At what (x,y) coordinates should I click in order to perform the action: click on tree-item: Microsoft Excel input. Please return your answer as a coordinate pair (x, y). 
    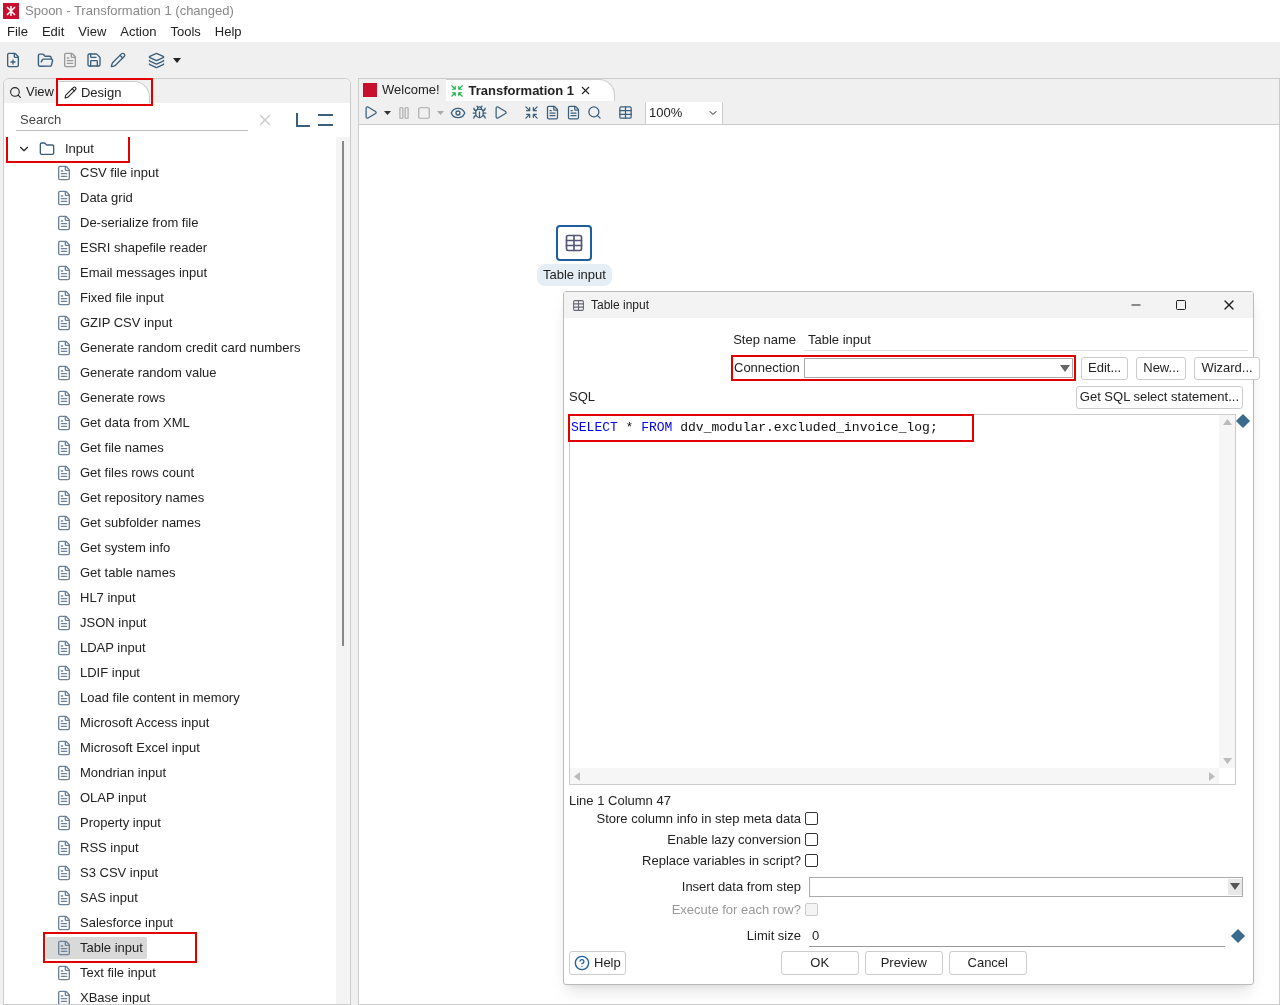
    Looking at the image, I should click on (125, 747).